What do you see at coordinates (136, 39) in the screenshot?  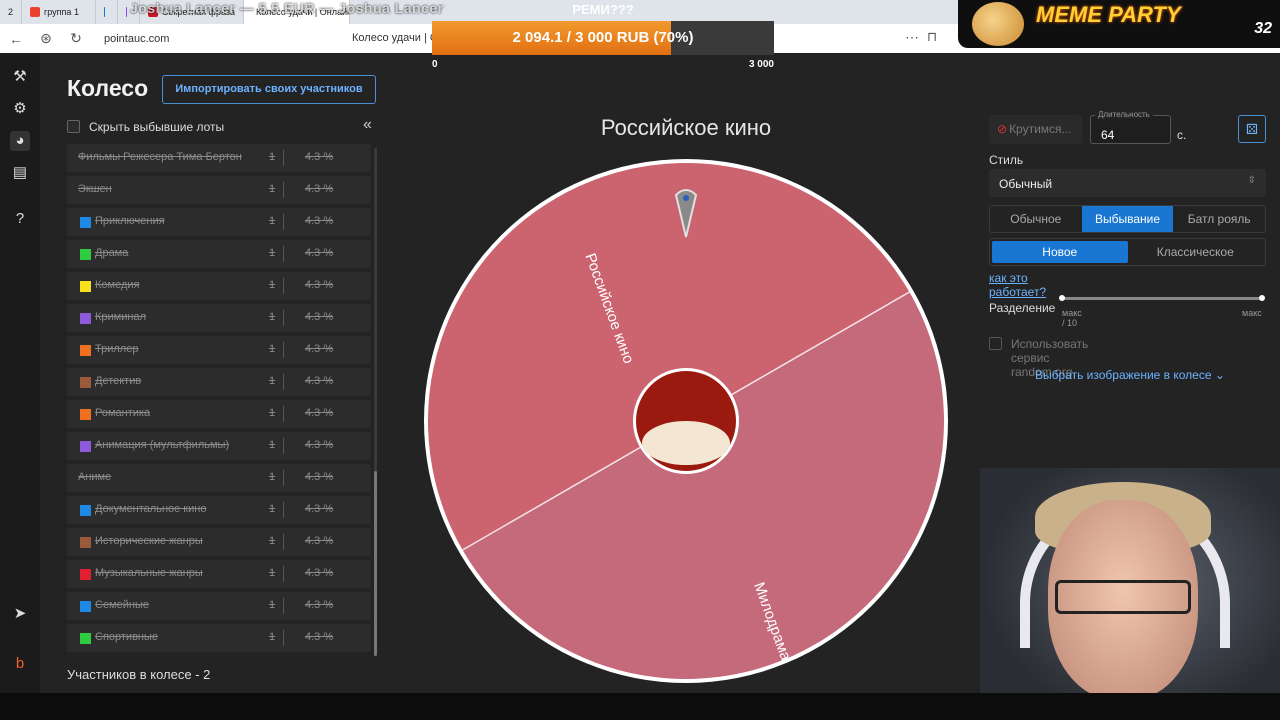 I see `url-text: pointauc.com` at bounding box center [136, 39].